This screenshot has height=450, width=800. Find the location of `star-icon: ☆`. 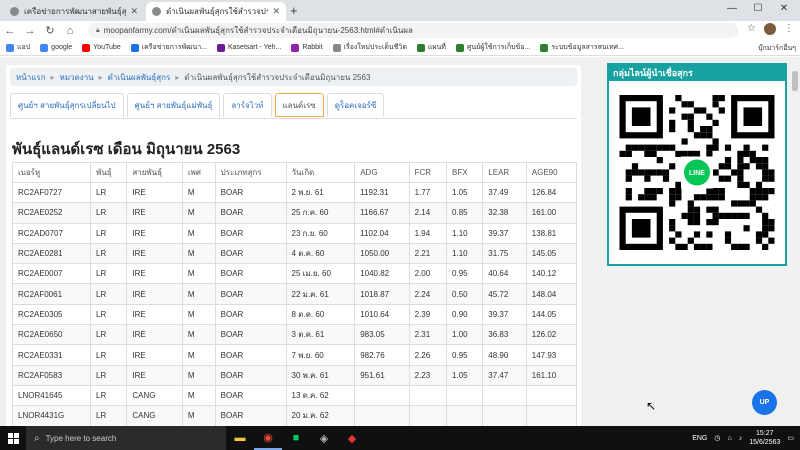

star-icon: ☆ is located at coordinates (751, 29).